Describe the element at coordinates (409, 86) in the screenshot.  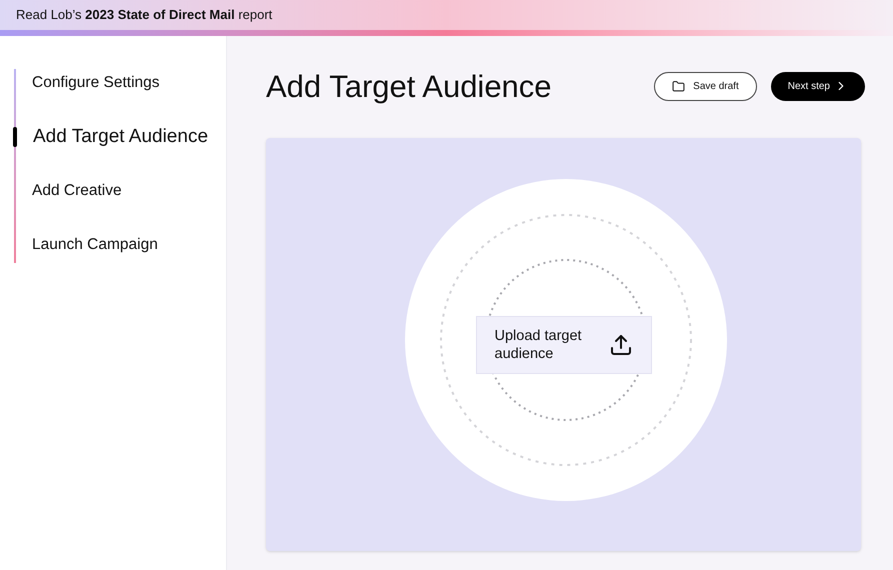
I see `page-title: Add Target Audience` at that location.